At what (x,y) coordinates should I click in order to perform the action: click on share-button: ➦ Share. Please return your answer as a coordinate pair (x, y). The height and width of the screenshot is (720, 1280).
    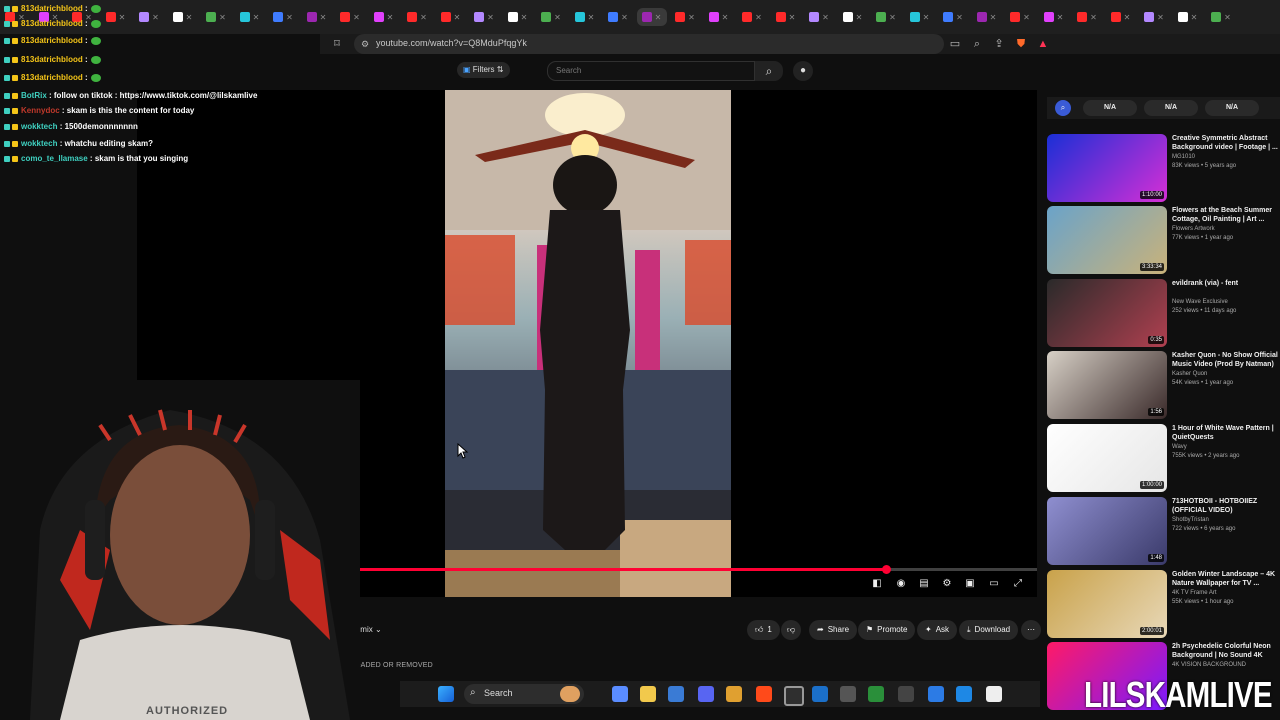
    Looking at the image, I should click on (833, 630).